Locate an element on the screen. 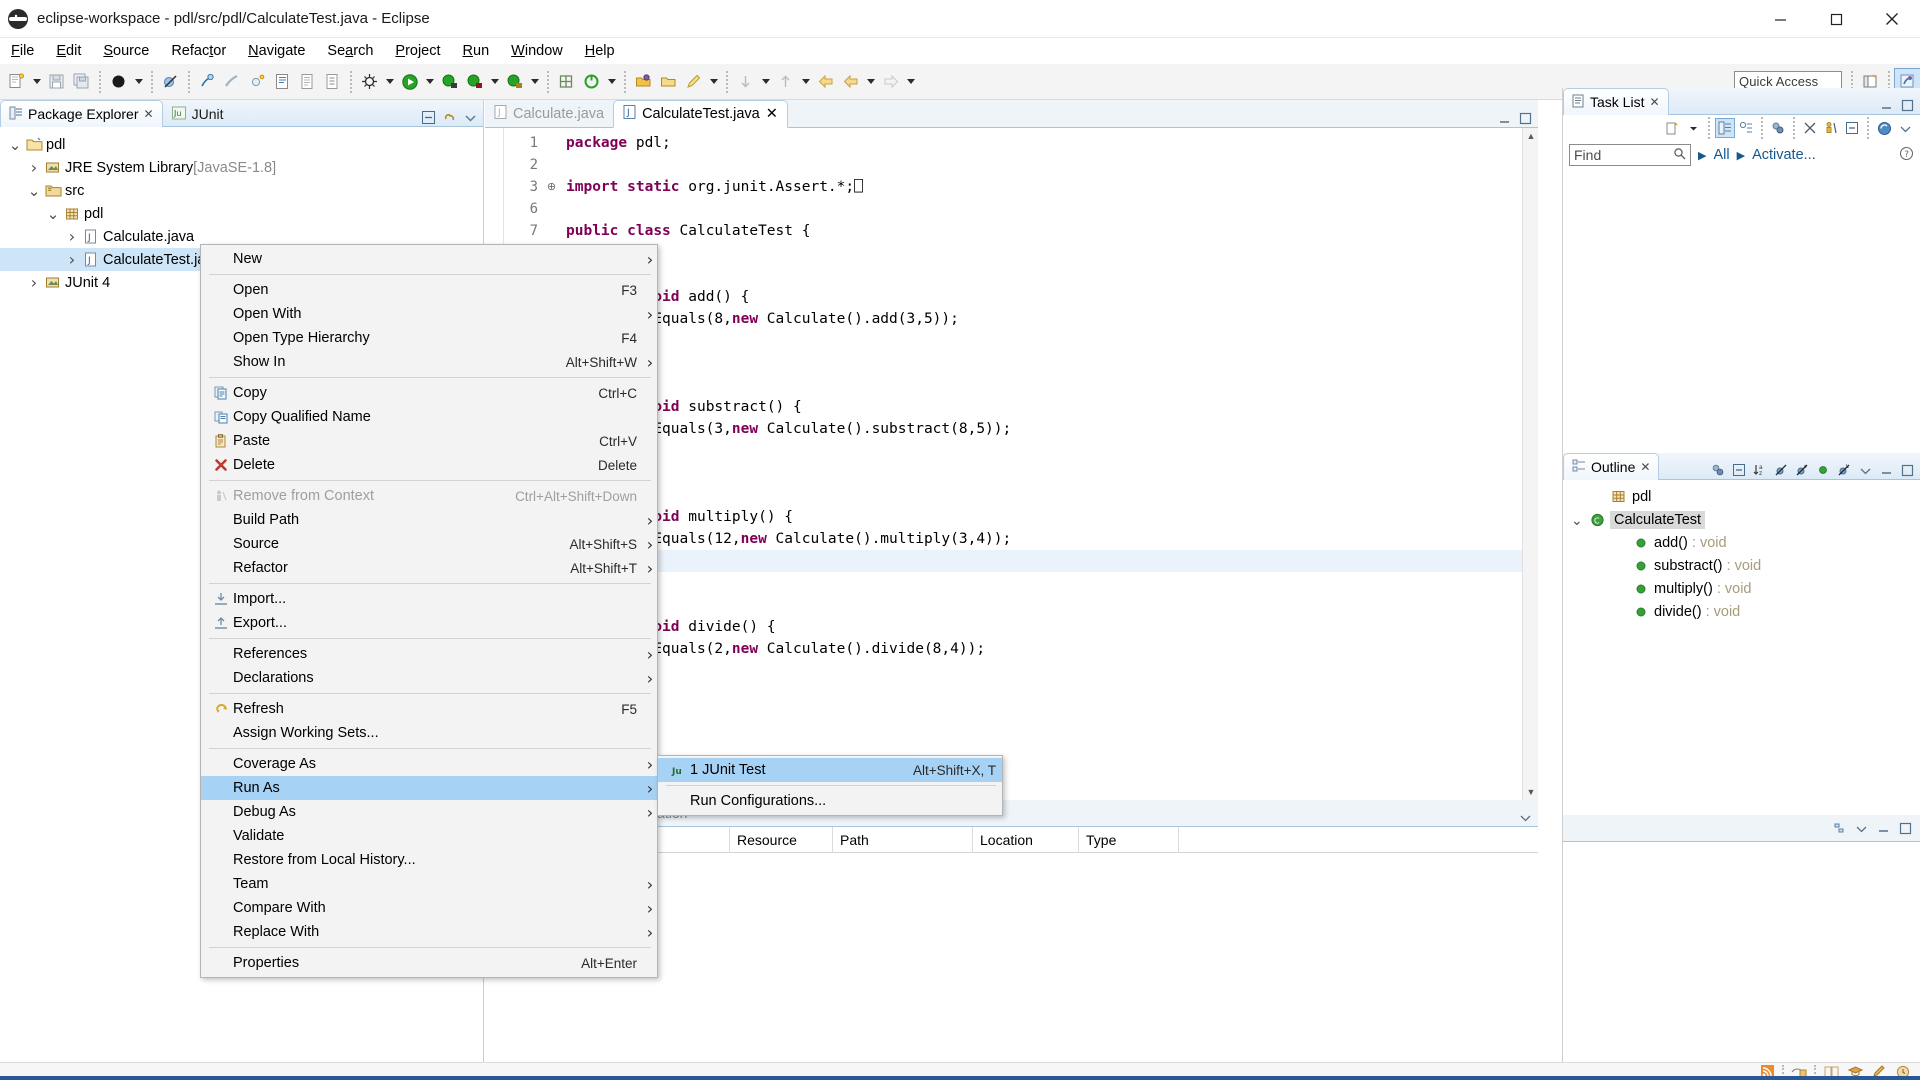 The height and width of the screenshot is (1080, 1920). context-menu-item-copy-qualified-name: Copy Qualified Name is located at coordinates (429, 417).